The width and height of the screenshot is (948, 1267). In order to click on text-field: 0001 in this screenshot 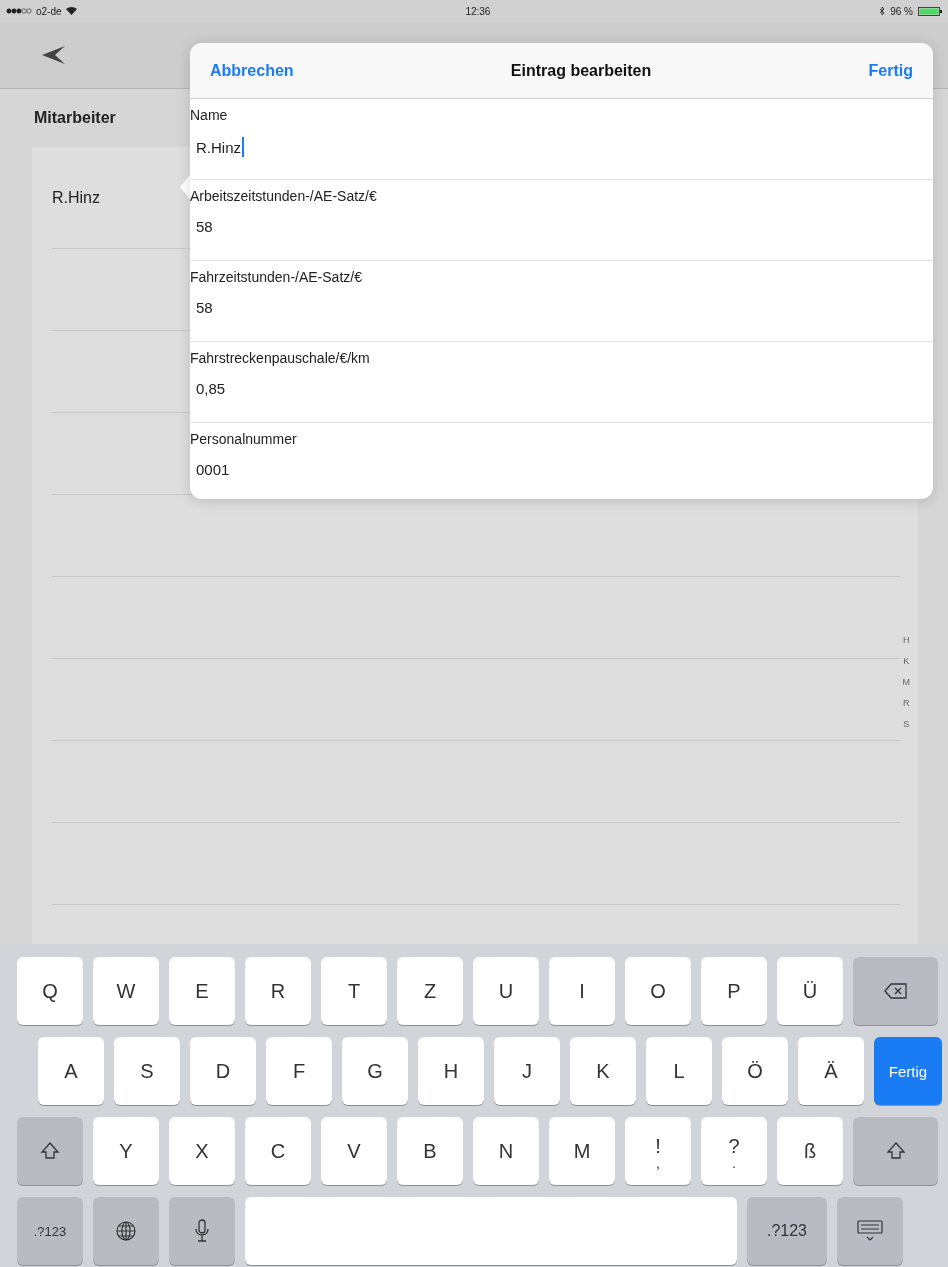, I will do `click(213, 469)`.